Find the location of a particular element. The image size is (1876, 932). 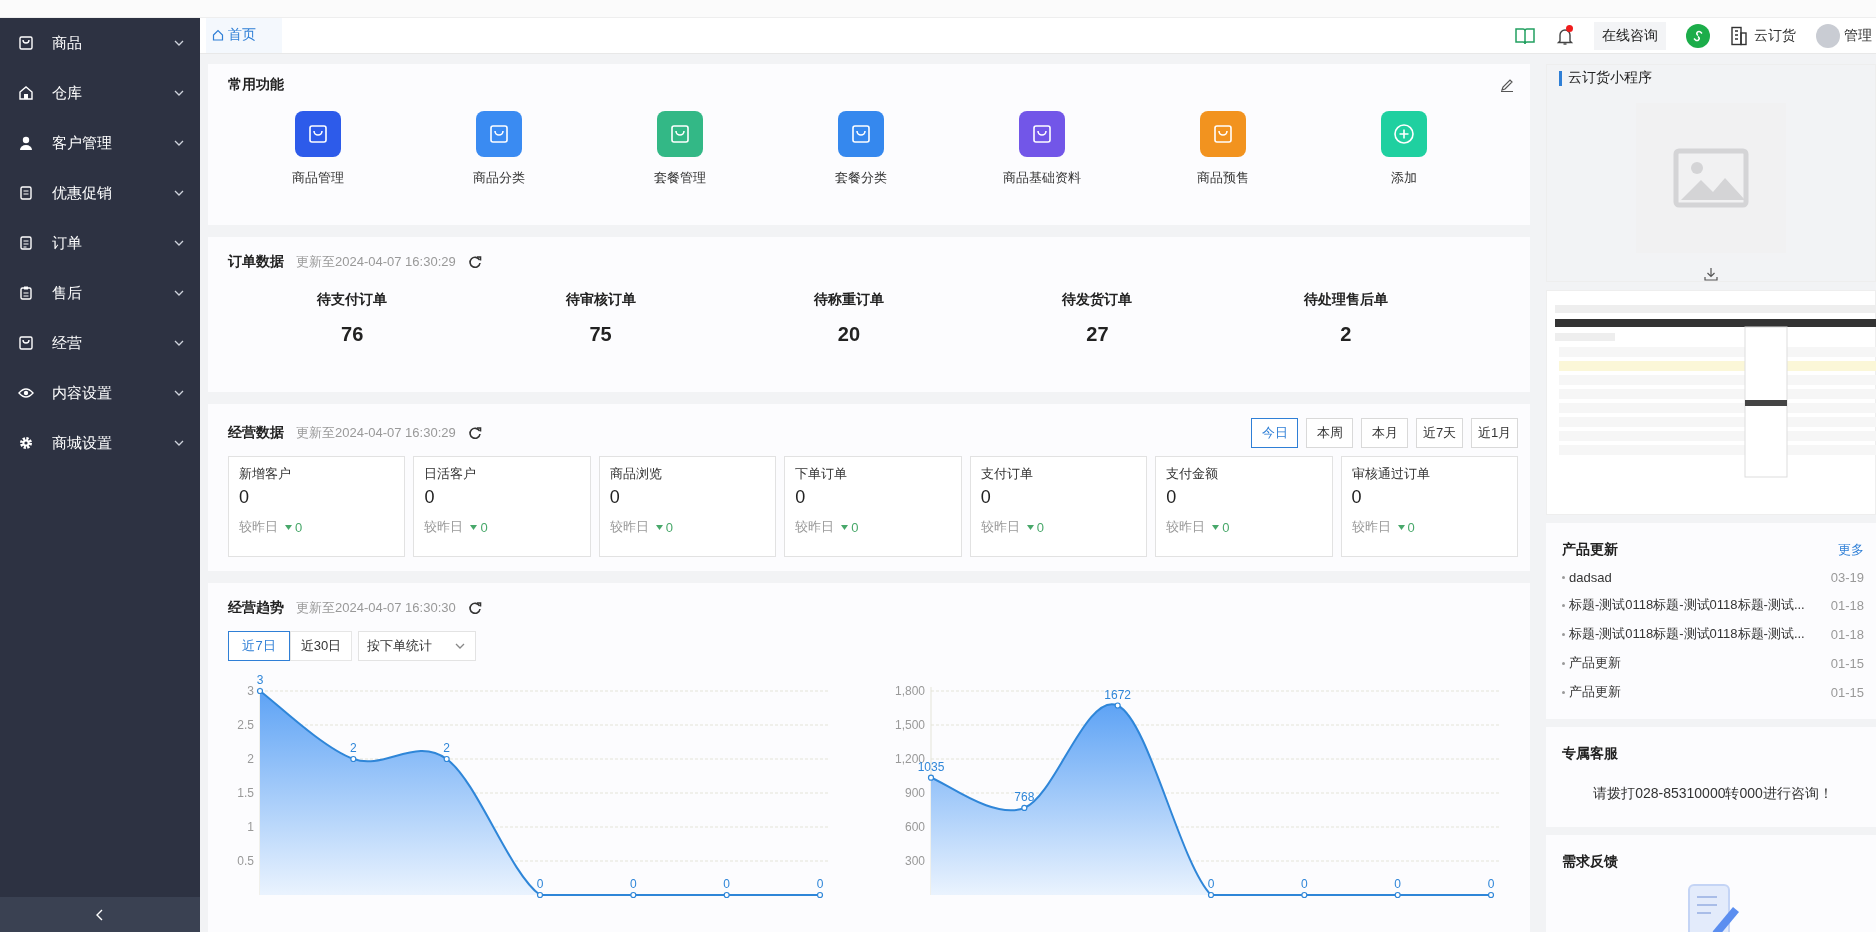

stat-value: 75 is located at coordinates (600, 334).